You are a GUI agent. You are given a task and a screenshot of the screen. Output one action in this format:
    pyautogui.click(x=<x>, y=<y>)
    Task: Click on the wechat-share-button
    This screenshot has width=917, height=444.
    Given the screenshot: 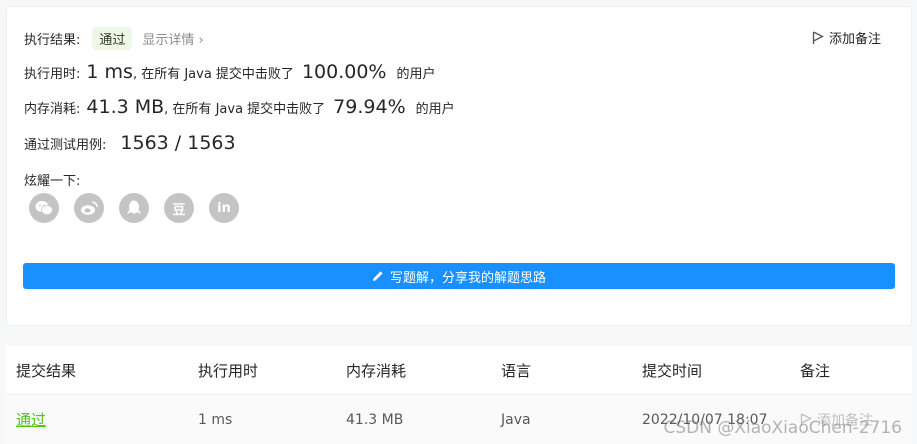 What is the action you would take?
    pyautogui.click(x=44, y=208)
    